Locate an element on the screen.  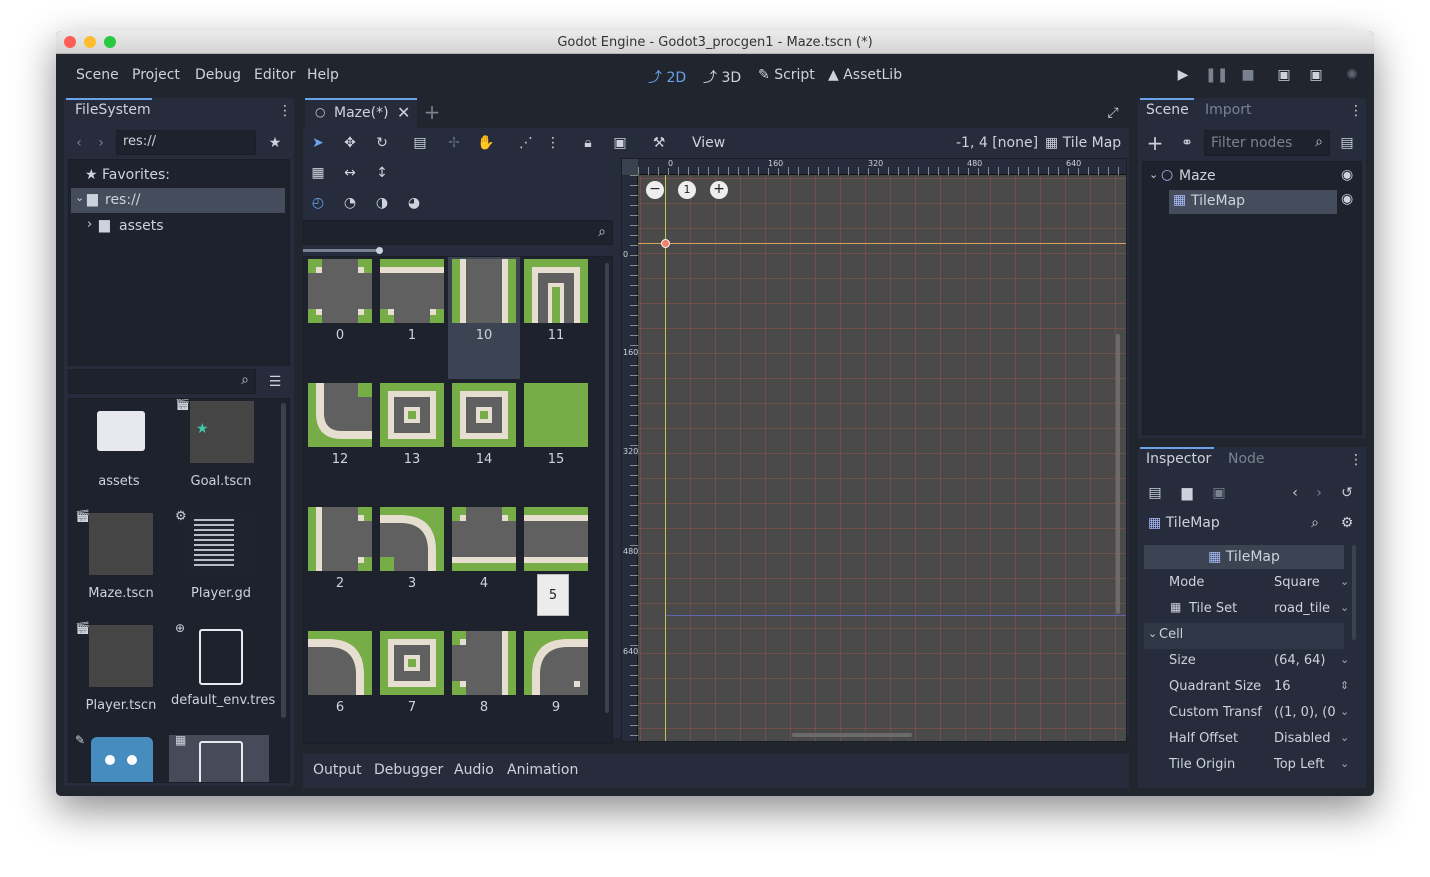
script-attach-icon: ▤ is located at coordinates (1347, 143).